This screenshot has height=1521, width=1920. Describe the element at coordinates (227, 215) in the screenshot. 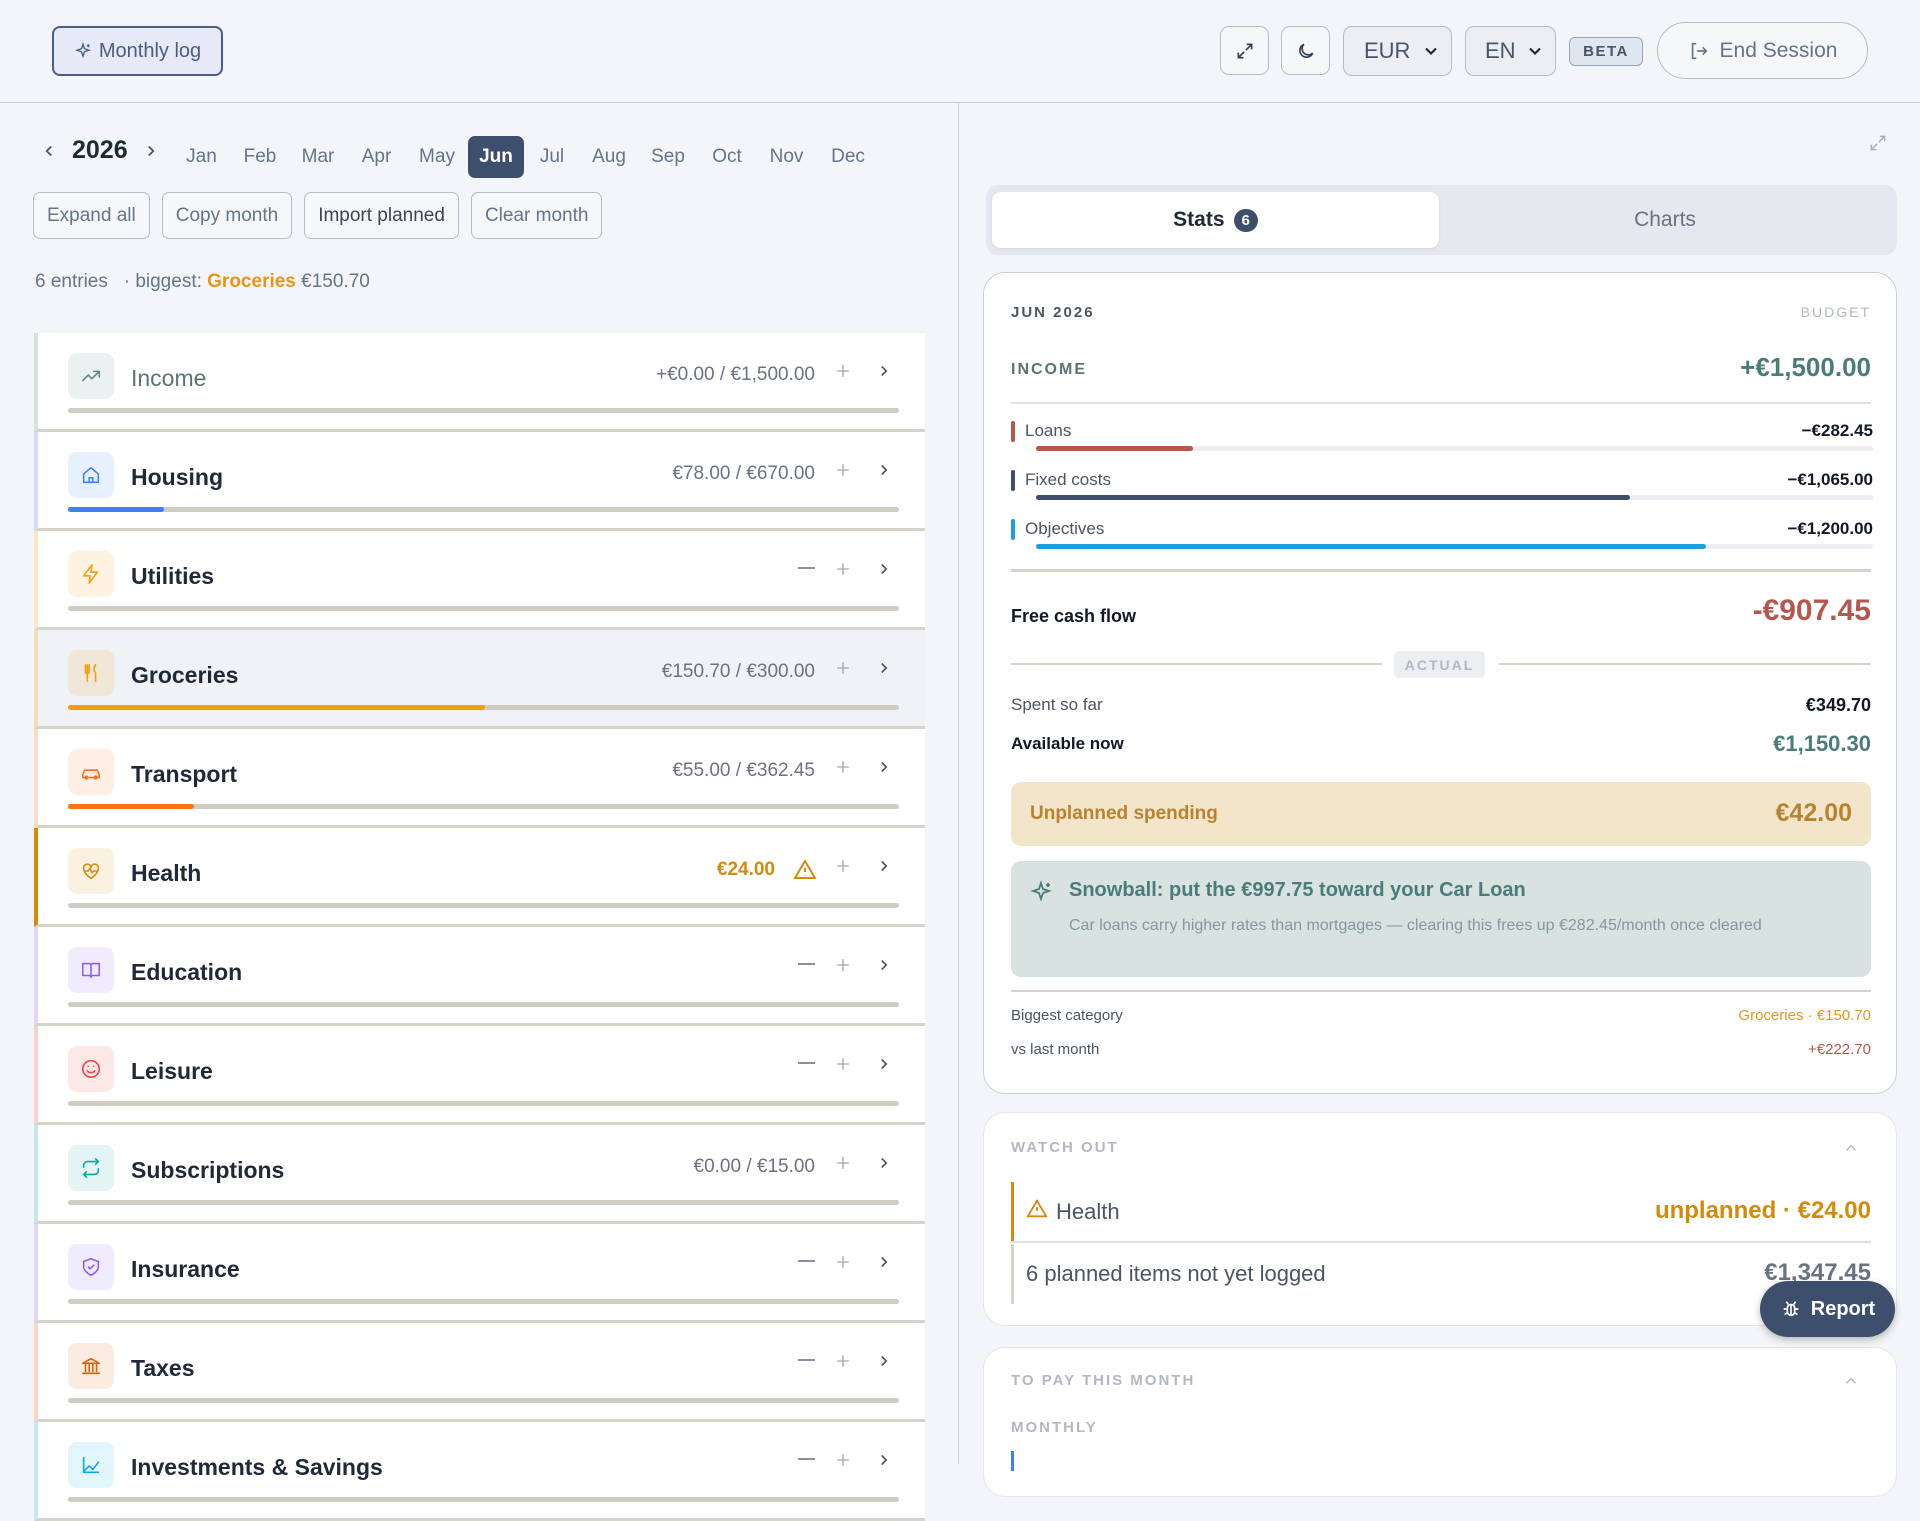

I see `copy-month-button: Copy month` at that location.